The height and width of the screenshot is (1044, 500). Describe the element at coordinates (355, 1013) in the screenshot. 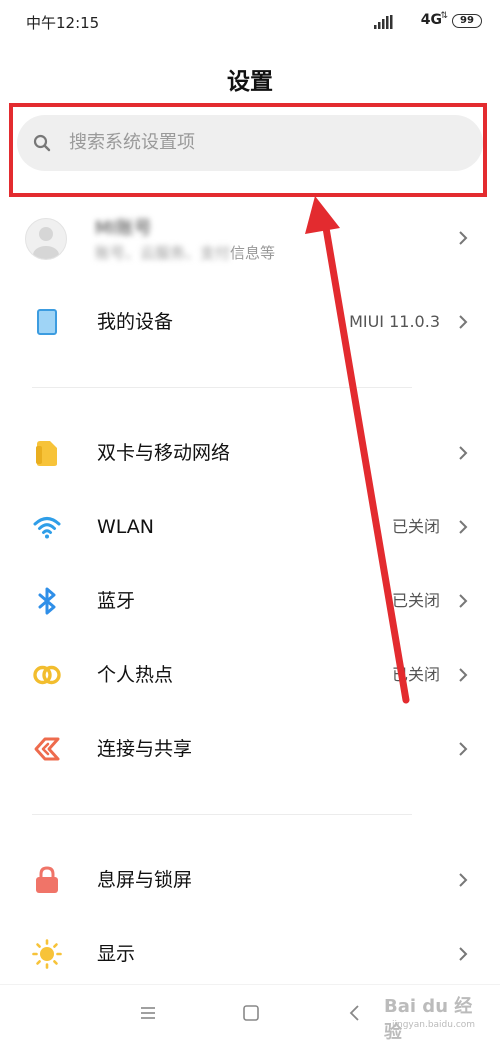

I see `back-icon` at that location.